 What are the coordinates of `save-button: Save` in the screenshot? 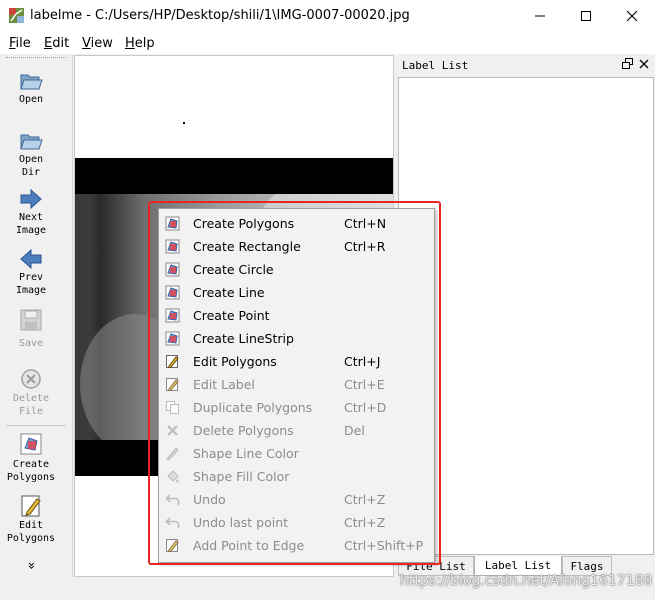 It's located at (31, 329).